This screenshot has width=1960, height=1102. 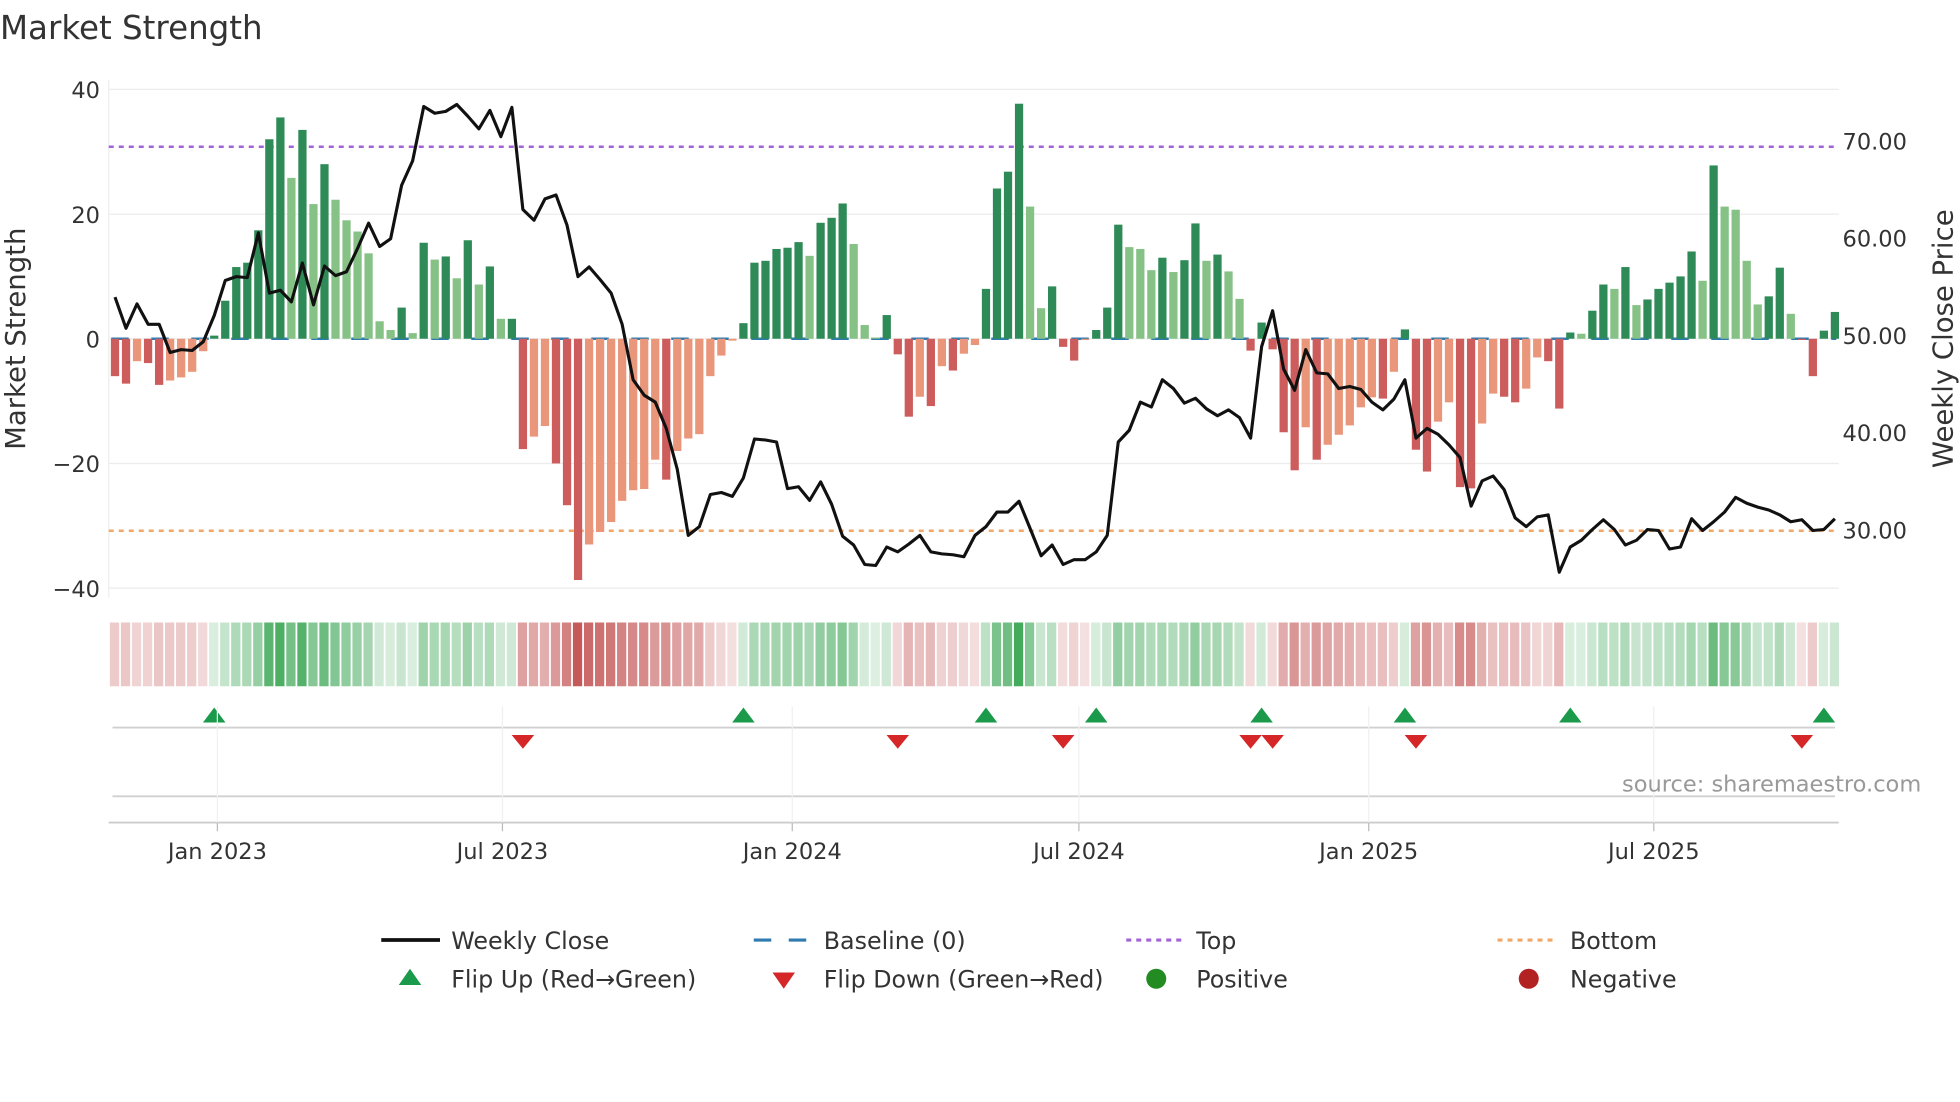 I want to click on x-tick-label: Jan 2023, so click(x=216, y=852).